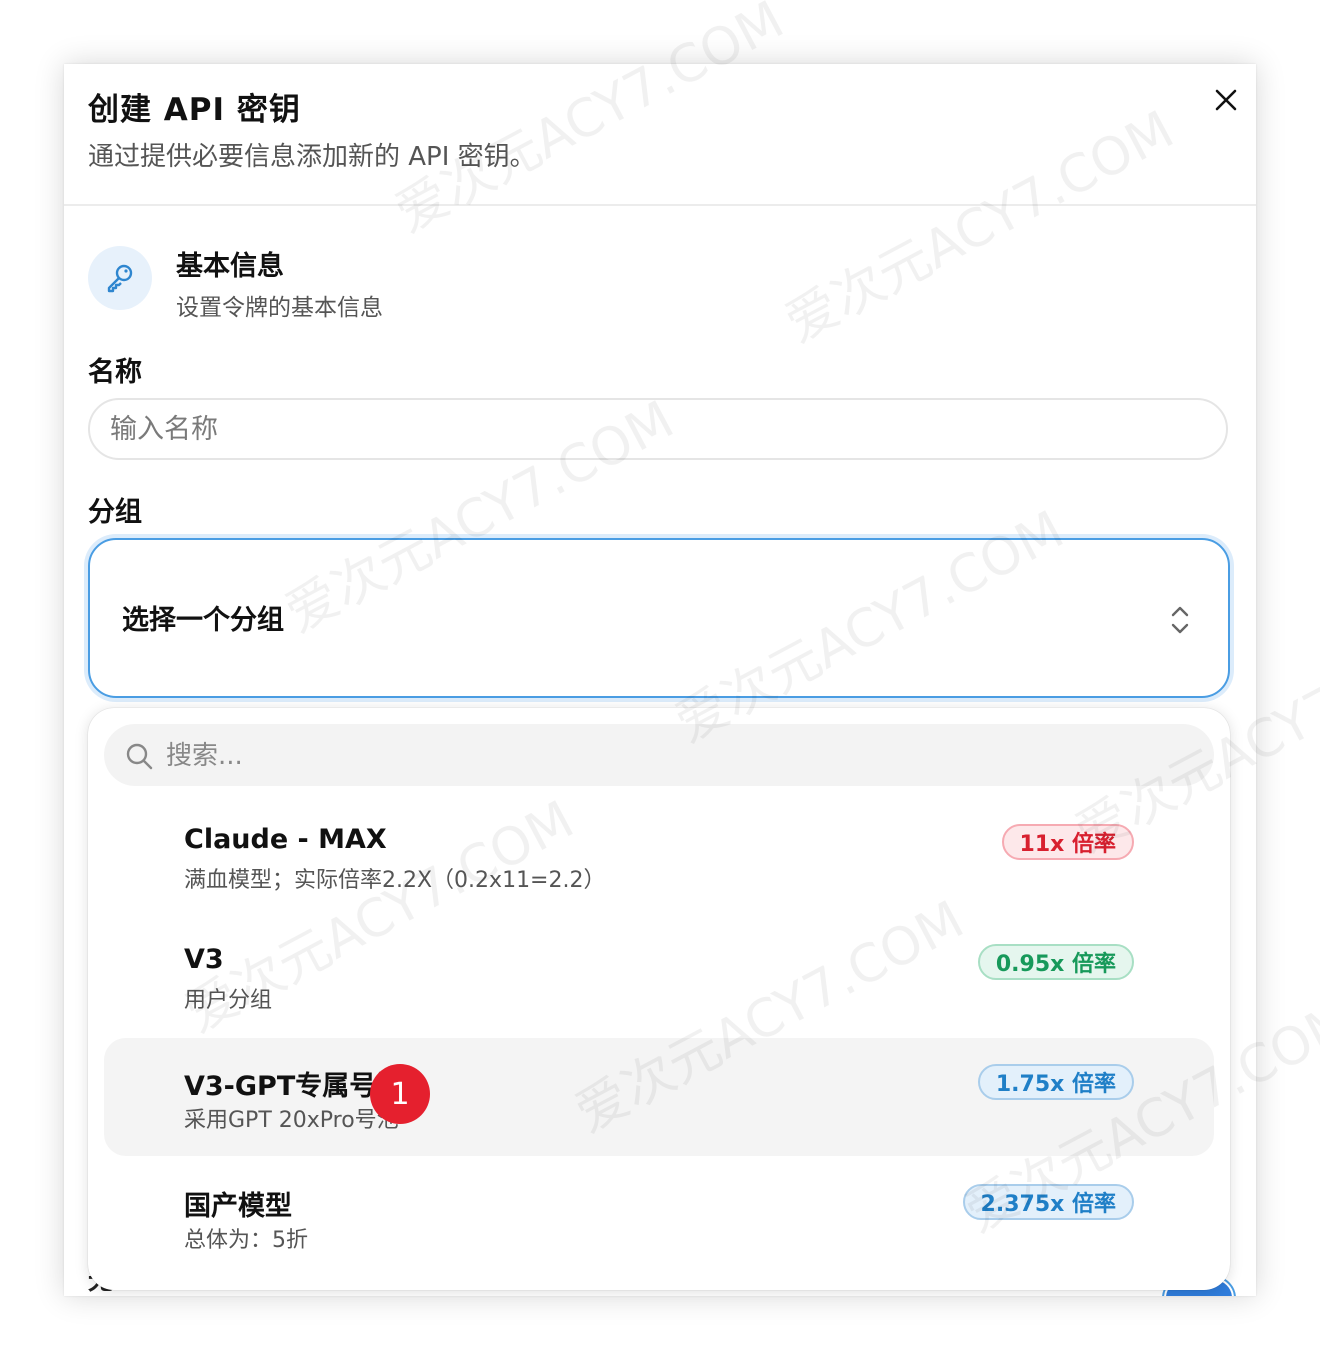 This screenshot has width=1320, height=1360. Describe the element at coordinates (312, 157) in the screenshot. I see `dialog-subtitle: 通过提供必要信息添加新的 API 密钥。` at that location.